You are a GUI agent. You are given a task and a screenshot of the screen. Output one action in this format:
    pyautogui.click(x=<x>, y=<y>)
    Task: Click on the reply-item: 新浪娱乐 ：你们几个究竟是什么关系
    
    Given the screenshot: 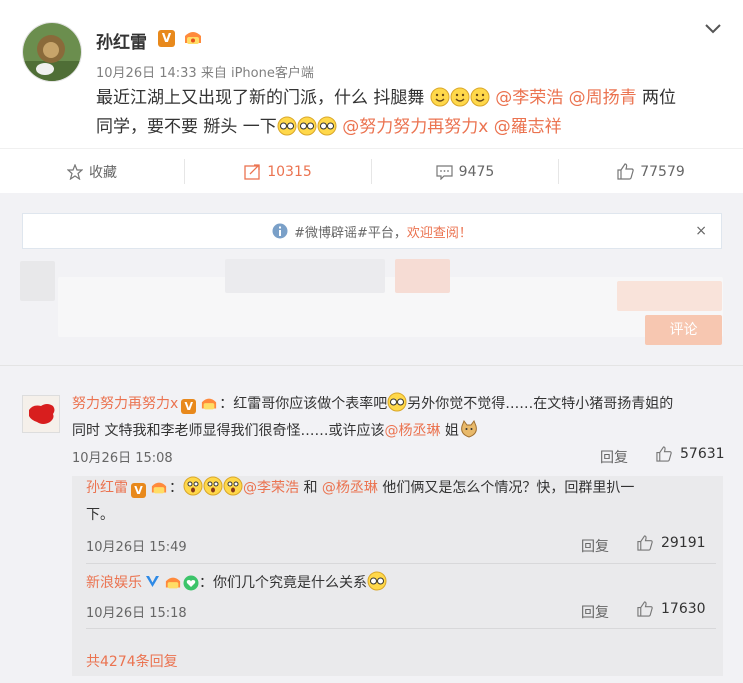 What is the action you would take?
    pyautogui.click(x=396, y=583)
    